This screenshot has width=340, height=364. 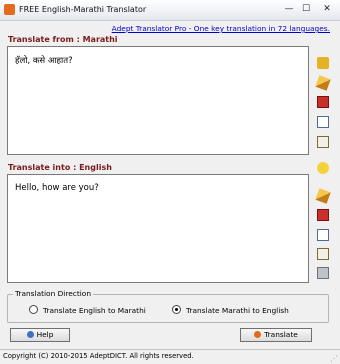 I want to click on radio-selected-icon, so click(x=176, y=309).